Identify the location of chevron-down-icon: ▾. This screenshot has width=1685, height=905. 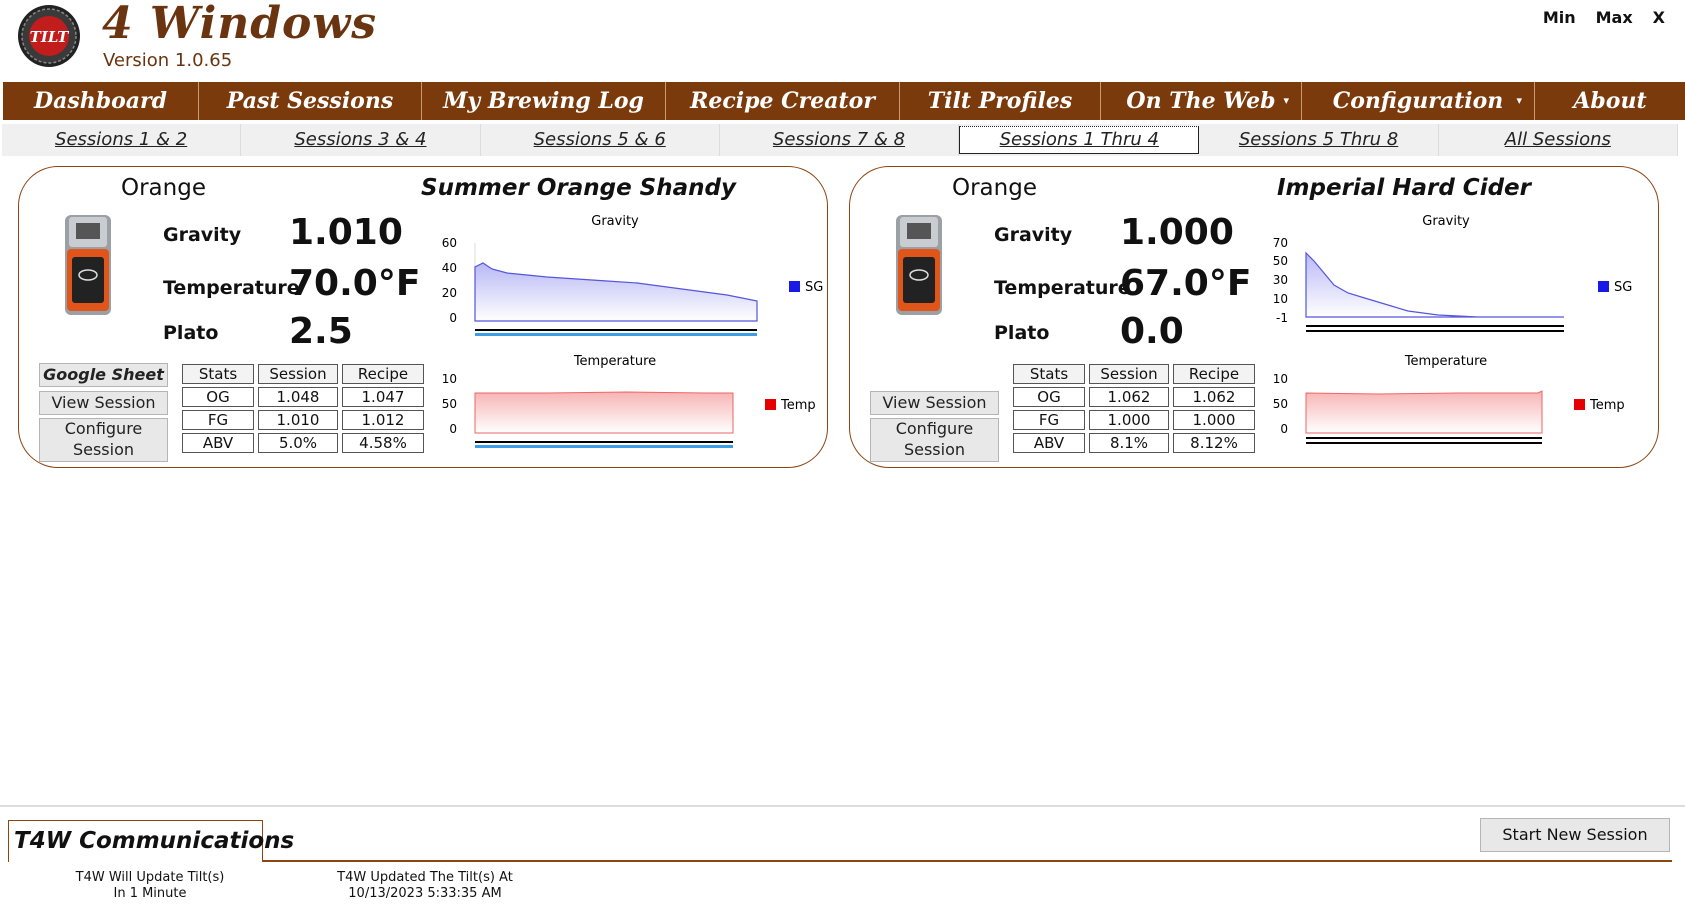
(1519, 100).